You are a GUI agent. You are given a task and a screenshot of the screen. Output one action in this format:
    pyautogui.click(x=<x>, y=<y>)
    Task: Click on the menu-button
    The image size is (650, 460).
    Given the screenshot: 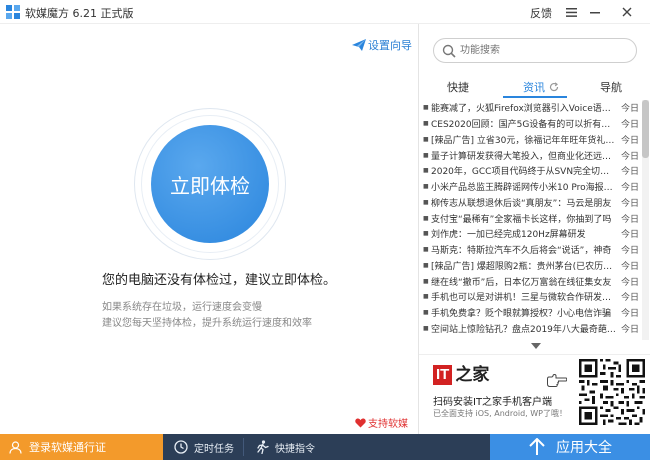 What is the action you would take?
    pyautogui.click(x=571, y=12)
    